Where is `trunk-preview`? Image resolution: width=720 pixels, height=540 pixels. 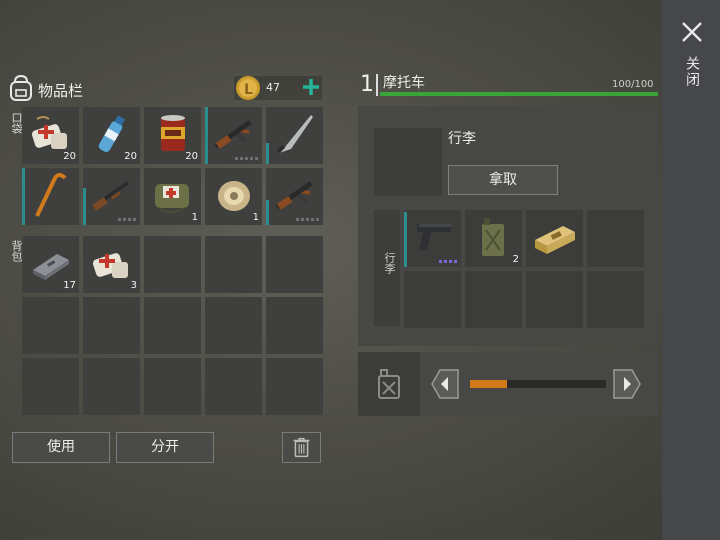
trunk-preview is located at coordinates (408, 162).